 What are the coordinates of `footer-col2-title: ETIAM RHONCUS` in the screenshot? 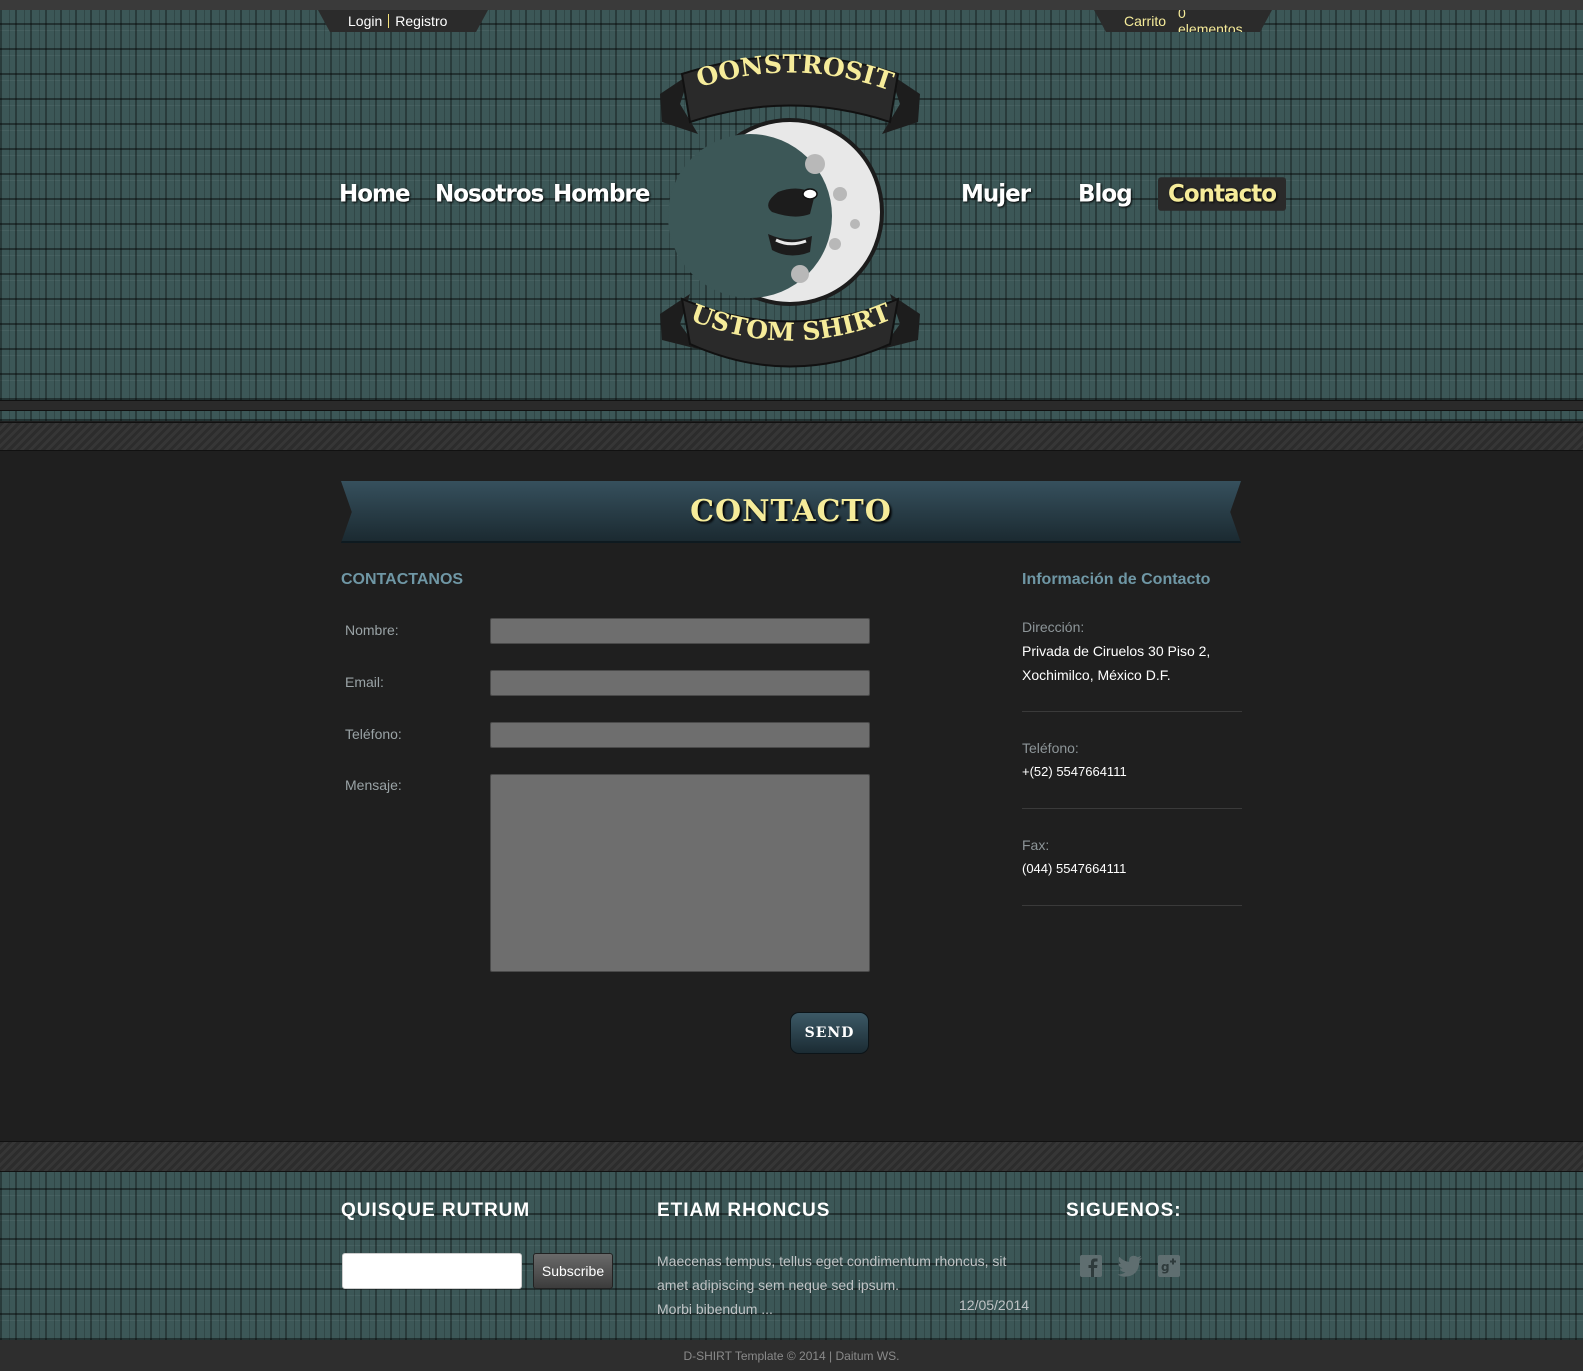 It's located at (744, 1210).